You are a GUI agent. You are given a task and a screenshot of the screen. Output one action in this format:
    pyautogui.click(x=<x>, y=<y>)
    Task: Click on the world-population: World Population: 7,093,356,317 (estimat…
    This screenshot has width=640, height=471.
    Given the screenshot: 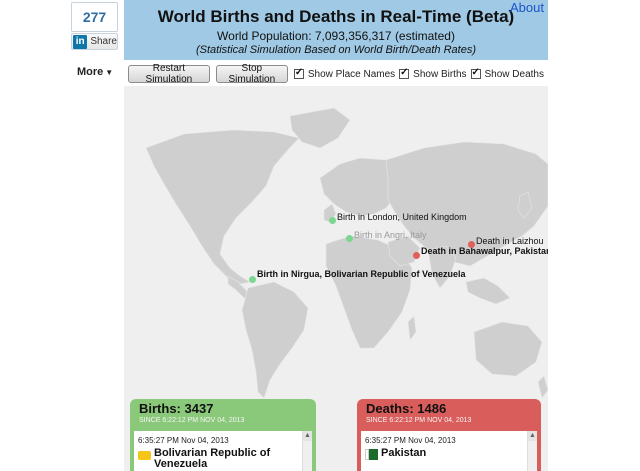 What is the action you would take?
    pyautogui.click(x=336, y=36)
    